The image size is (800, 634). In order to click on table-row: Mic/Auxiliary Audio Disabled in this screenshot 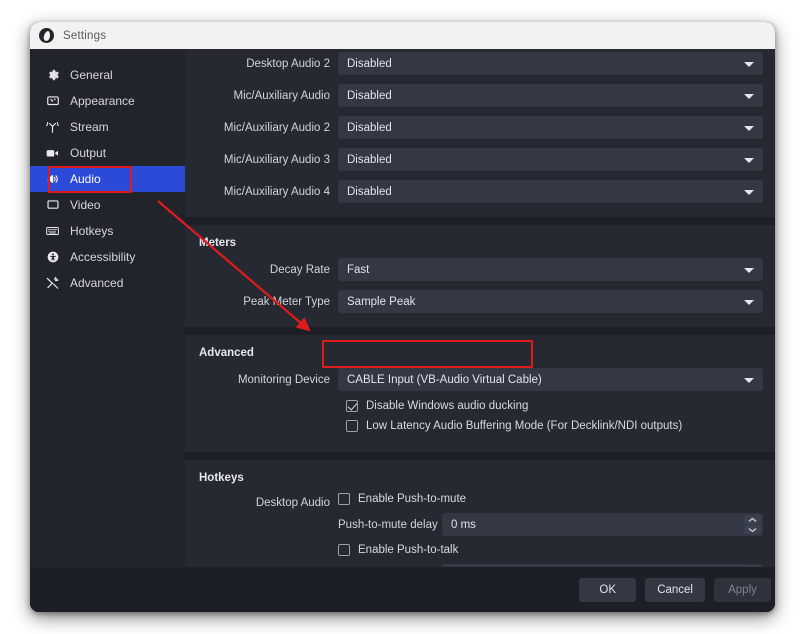, I will do `click(480, 95)`.